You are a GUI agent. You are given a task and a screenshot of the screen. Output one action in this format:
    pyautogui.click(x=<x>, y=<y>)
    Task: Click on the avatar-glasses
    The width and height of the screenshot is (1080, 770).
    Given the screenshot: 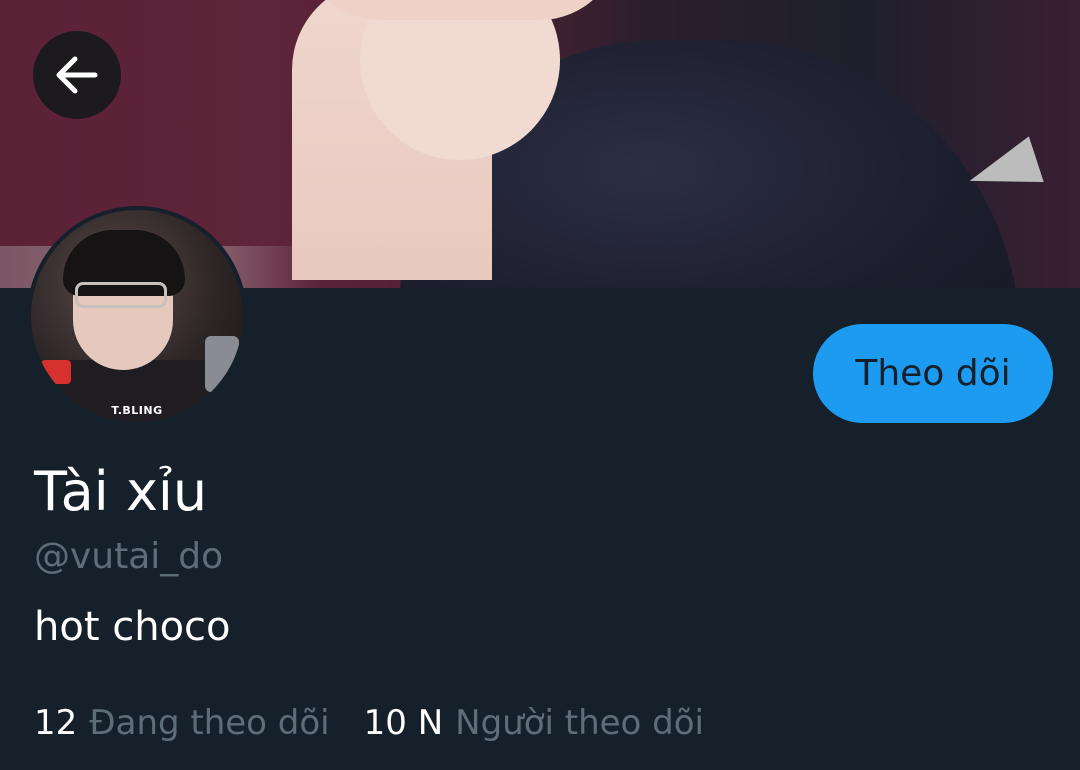 What is the action you would take?
    pyautogui.click(x=121, y=295)
    